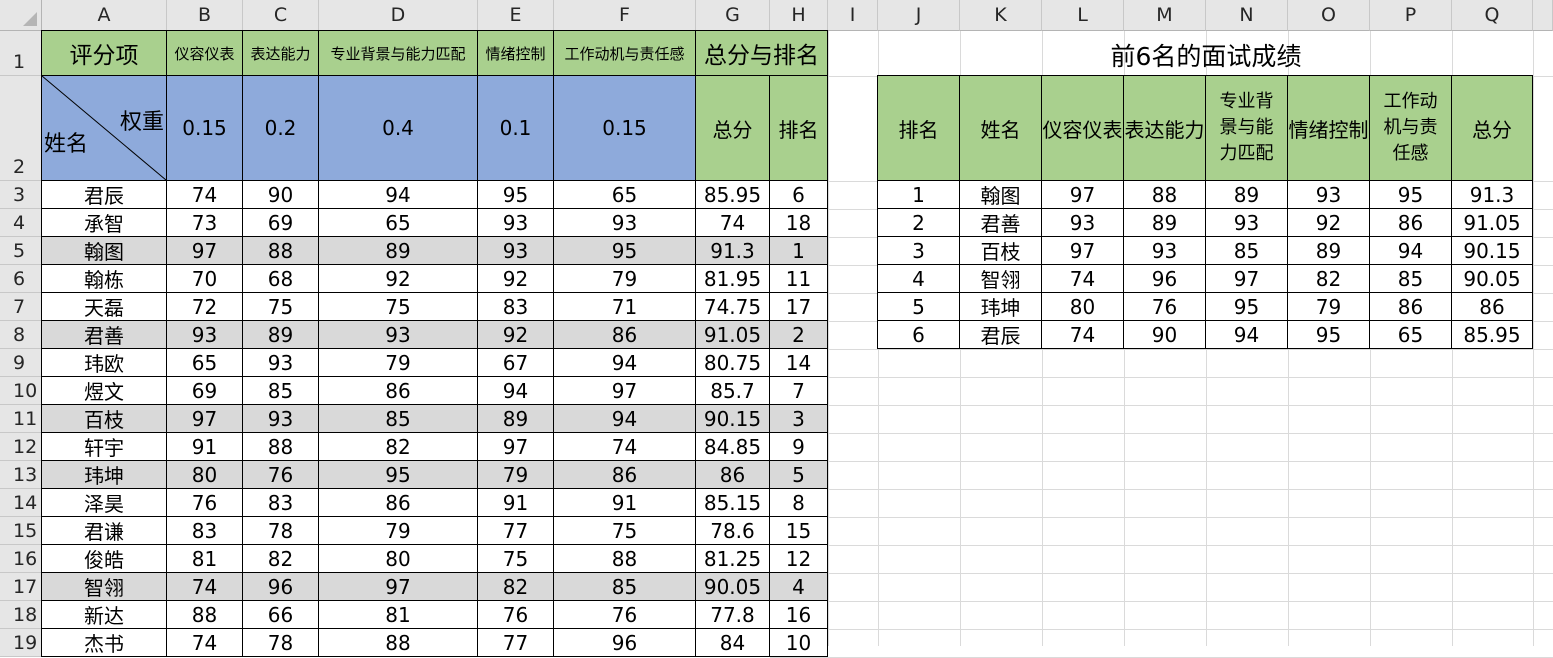 This screenshot has width=1553, height=658. I want to click on column-header-M: M, so click(1165, 15).